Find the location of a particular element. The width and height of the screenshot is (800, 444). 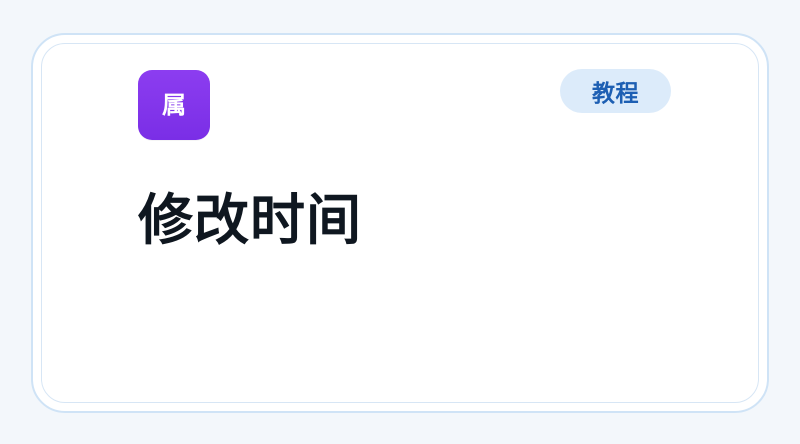

attribute-icon: 属 is located at coordinates (174, 105).